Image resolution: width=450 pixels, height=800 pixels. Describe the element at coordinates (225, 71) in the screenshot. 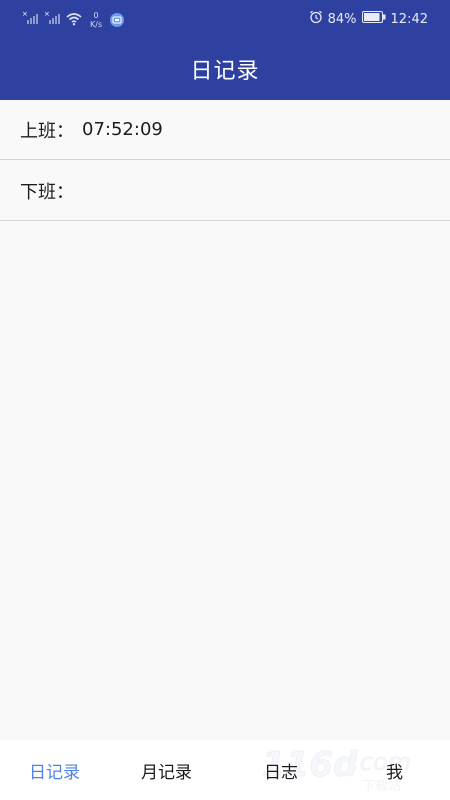

I see `page-title: 日记录` at that location.